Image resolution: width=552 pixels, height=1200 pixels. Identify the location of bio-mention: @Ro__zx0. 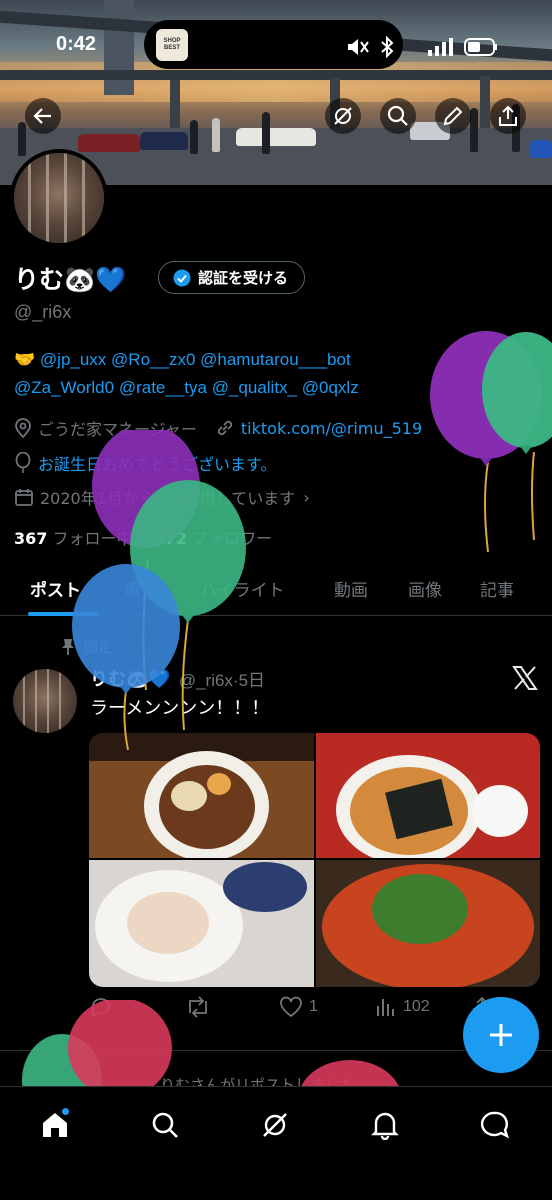
(153, 359).